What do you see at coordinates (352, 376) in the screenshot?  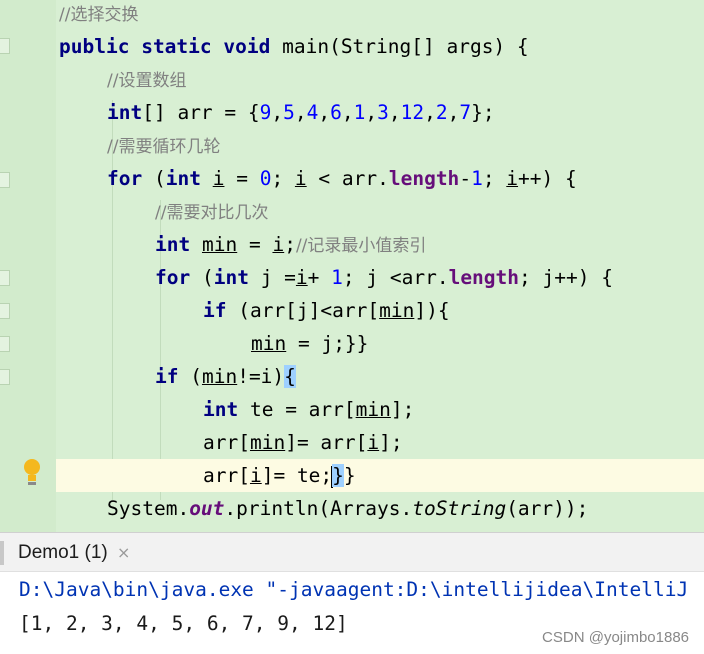 I see `code-line-12: if (min!=i){` at bounding box center [352, 376].